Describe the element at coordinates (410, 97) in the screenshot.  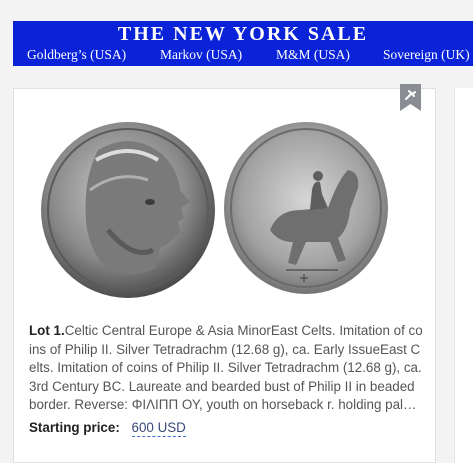
I see `bookmark-icon` at that location.